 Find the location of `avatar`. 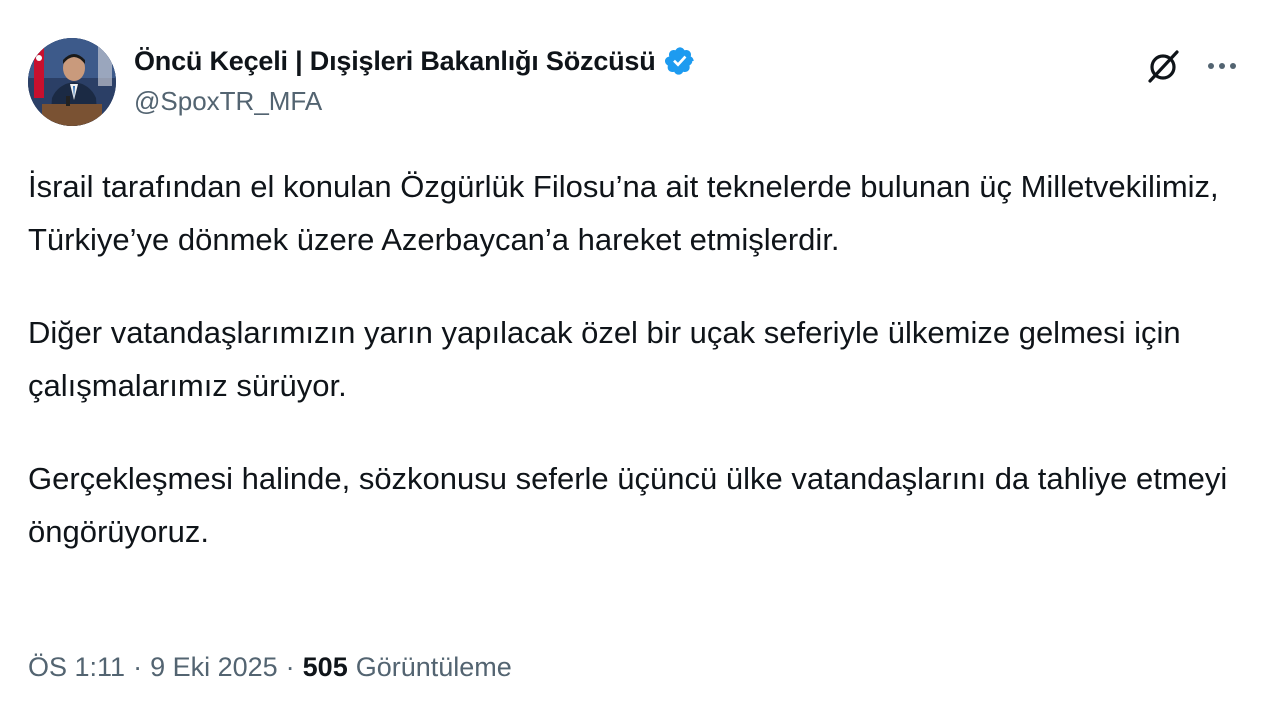

avatar is located at coordinates (72, 82).